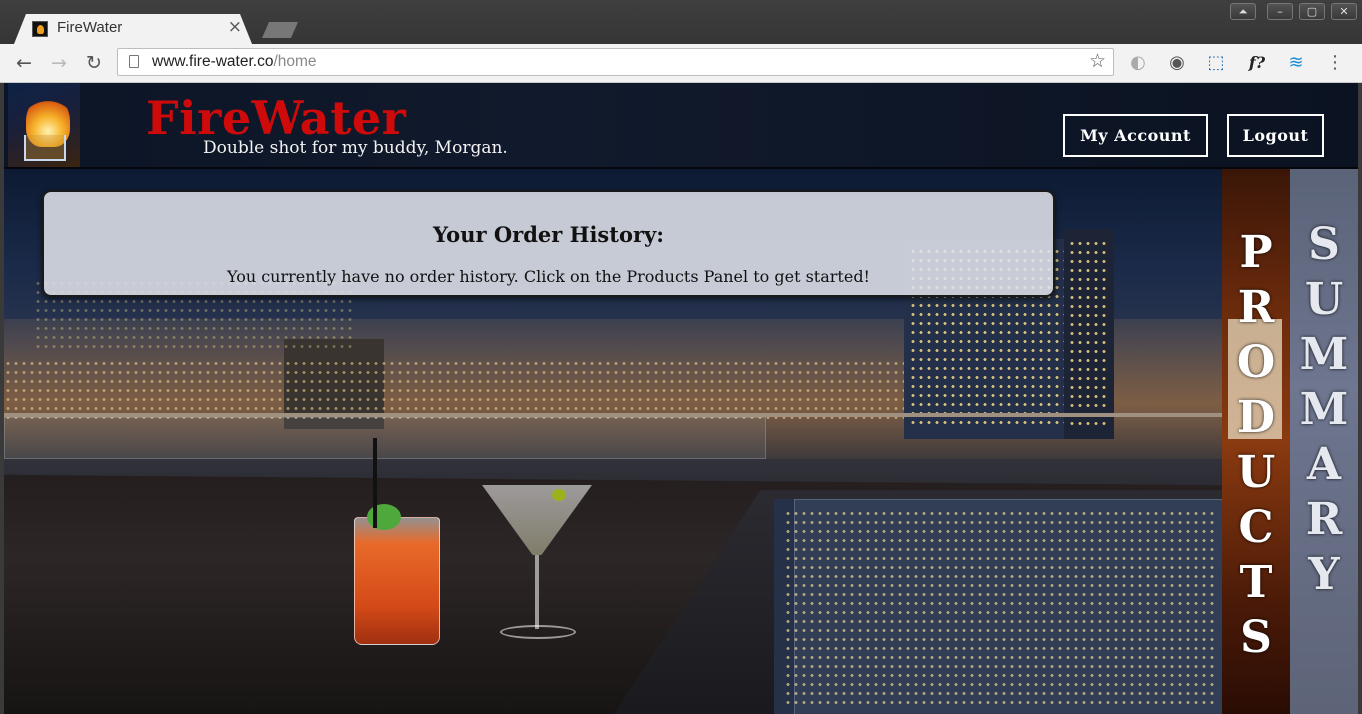 The width and height of the screenshot is (1362, 714). Describe the element at coordinates (94, 63) in the screenshot. I see `reload-icon: ↻` at that location.